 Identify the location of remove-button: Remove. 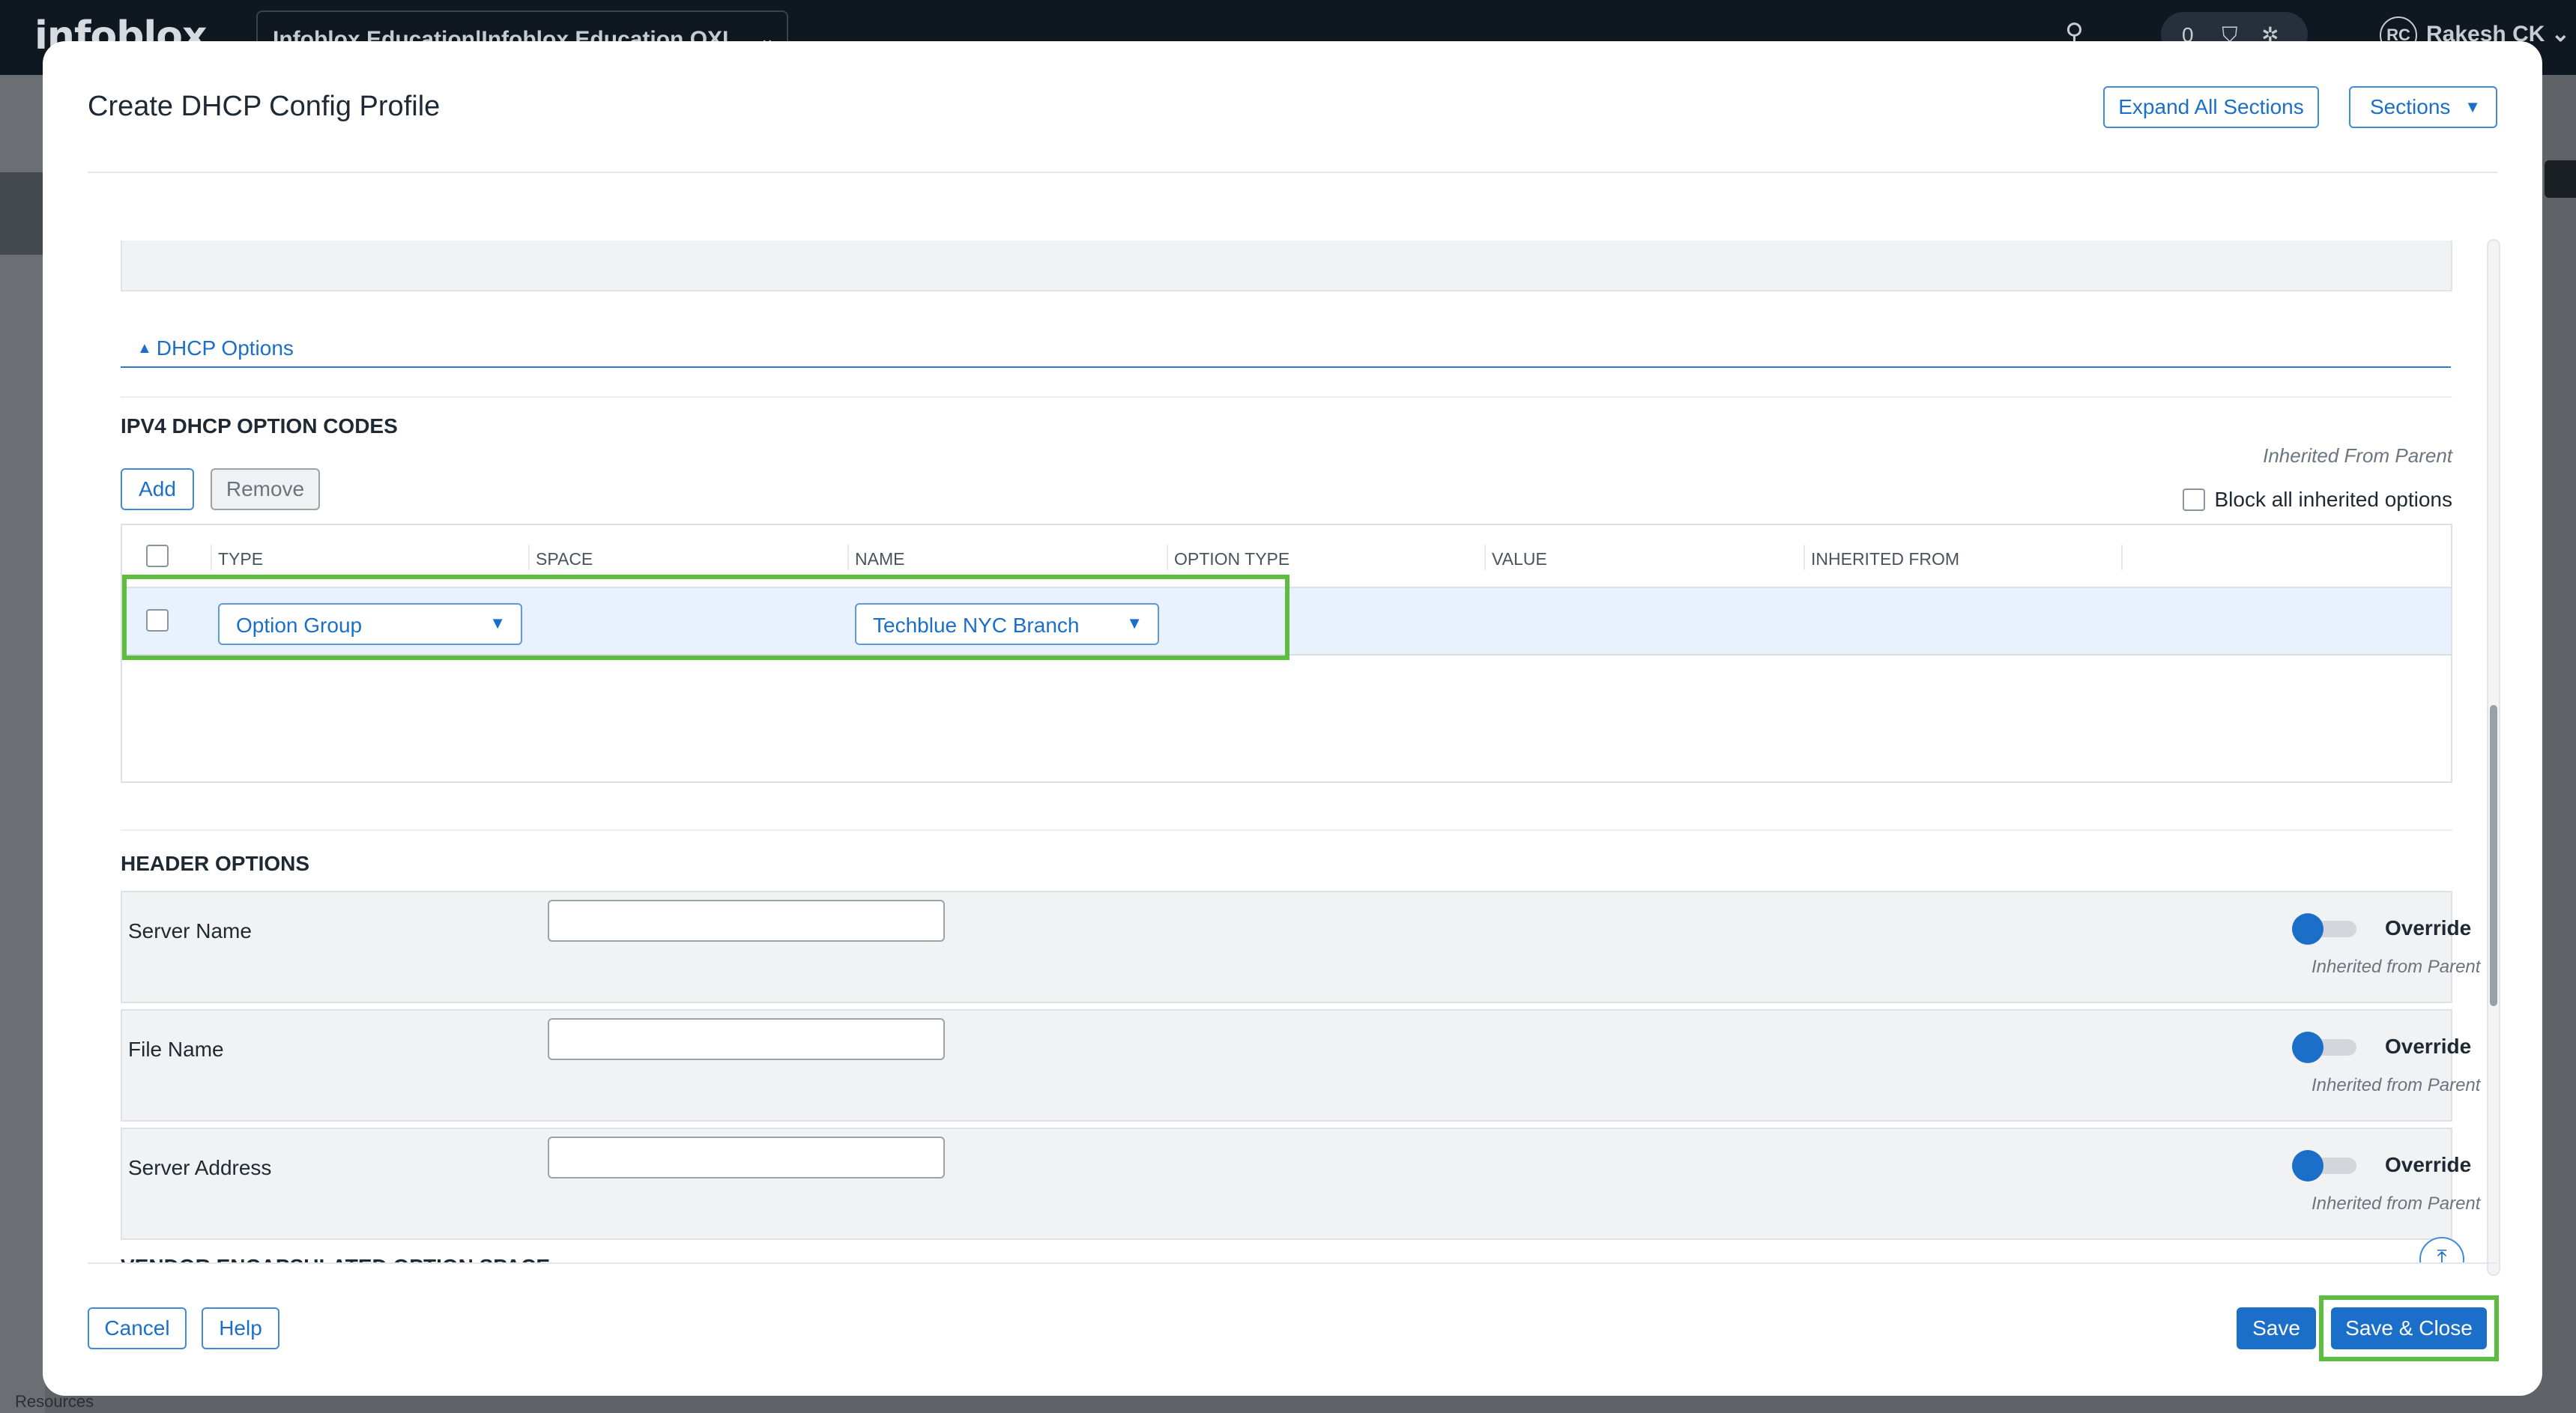
(265, 489).